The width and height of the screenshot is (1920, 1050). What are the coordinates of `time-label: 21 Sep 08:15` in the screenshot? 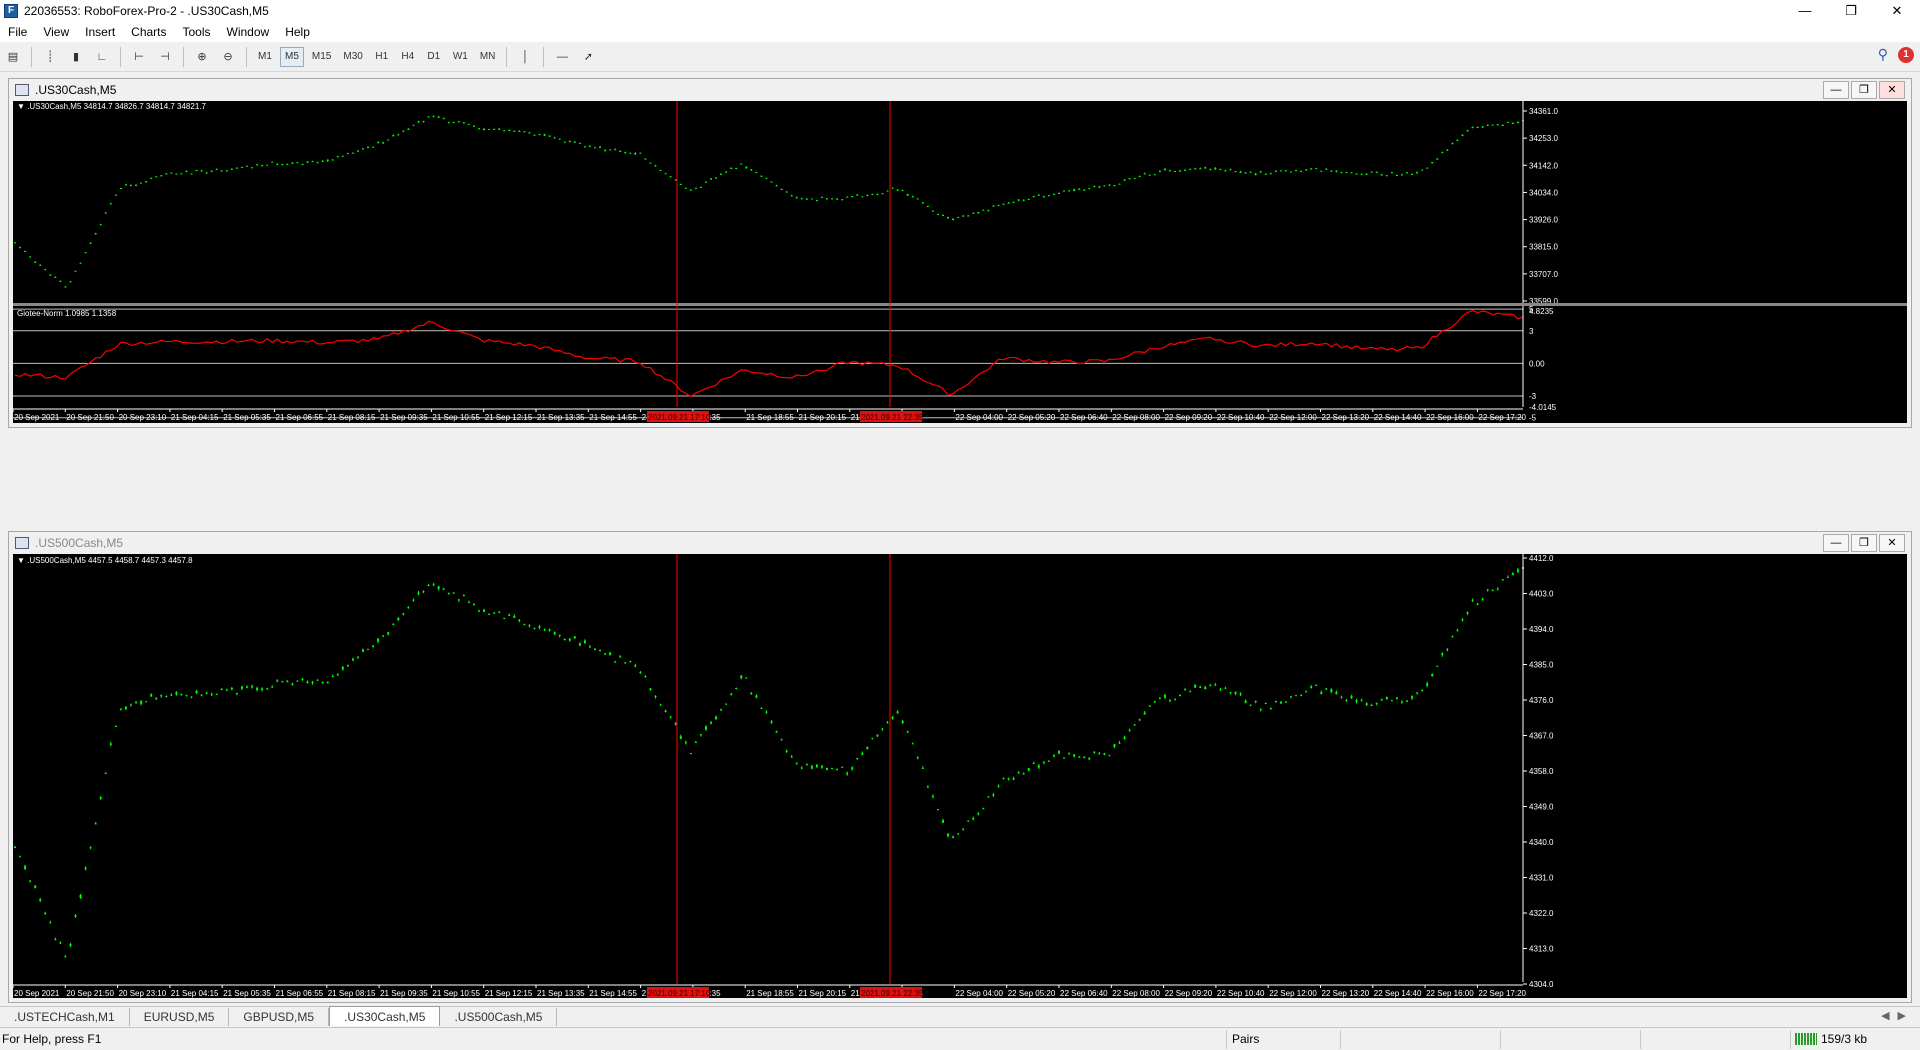 It's located at (352, 417).